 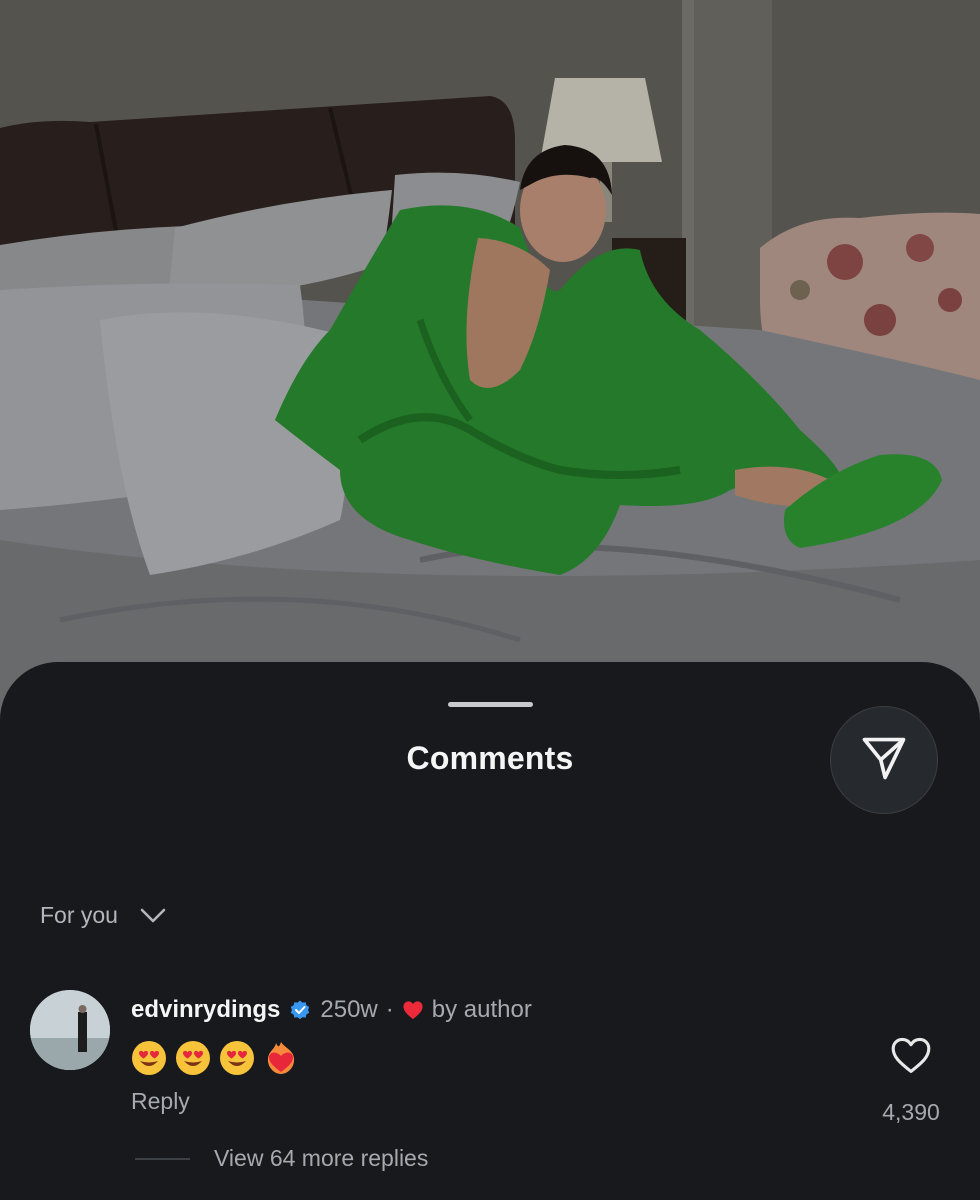 I want to click on view-more-replies: View 64 more replies, so click(x=281, y=1158).